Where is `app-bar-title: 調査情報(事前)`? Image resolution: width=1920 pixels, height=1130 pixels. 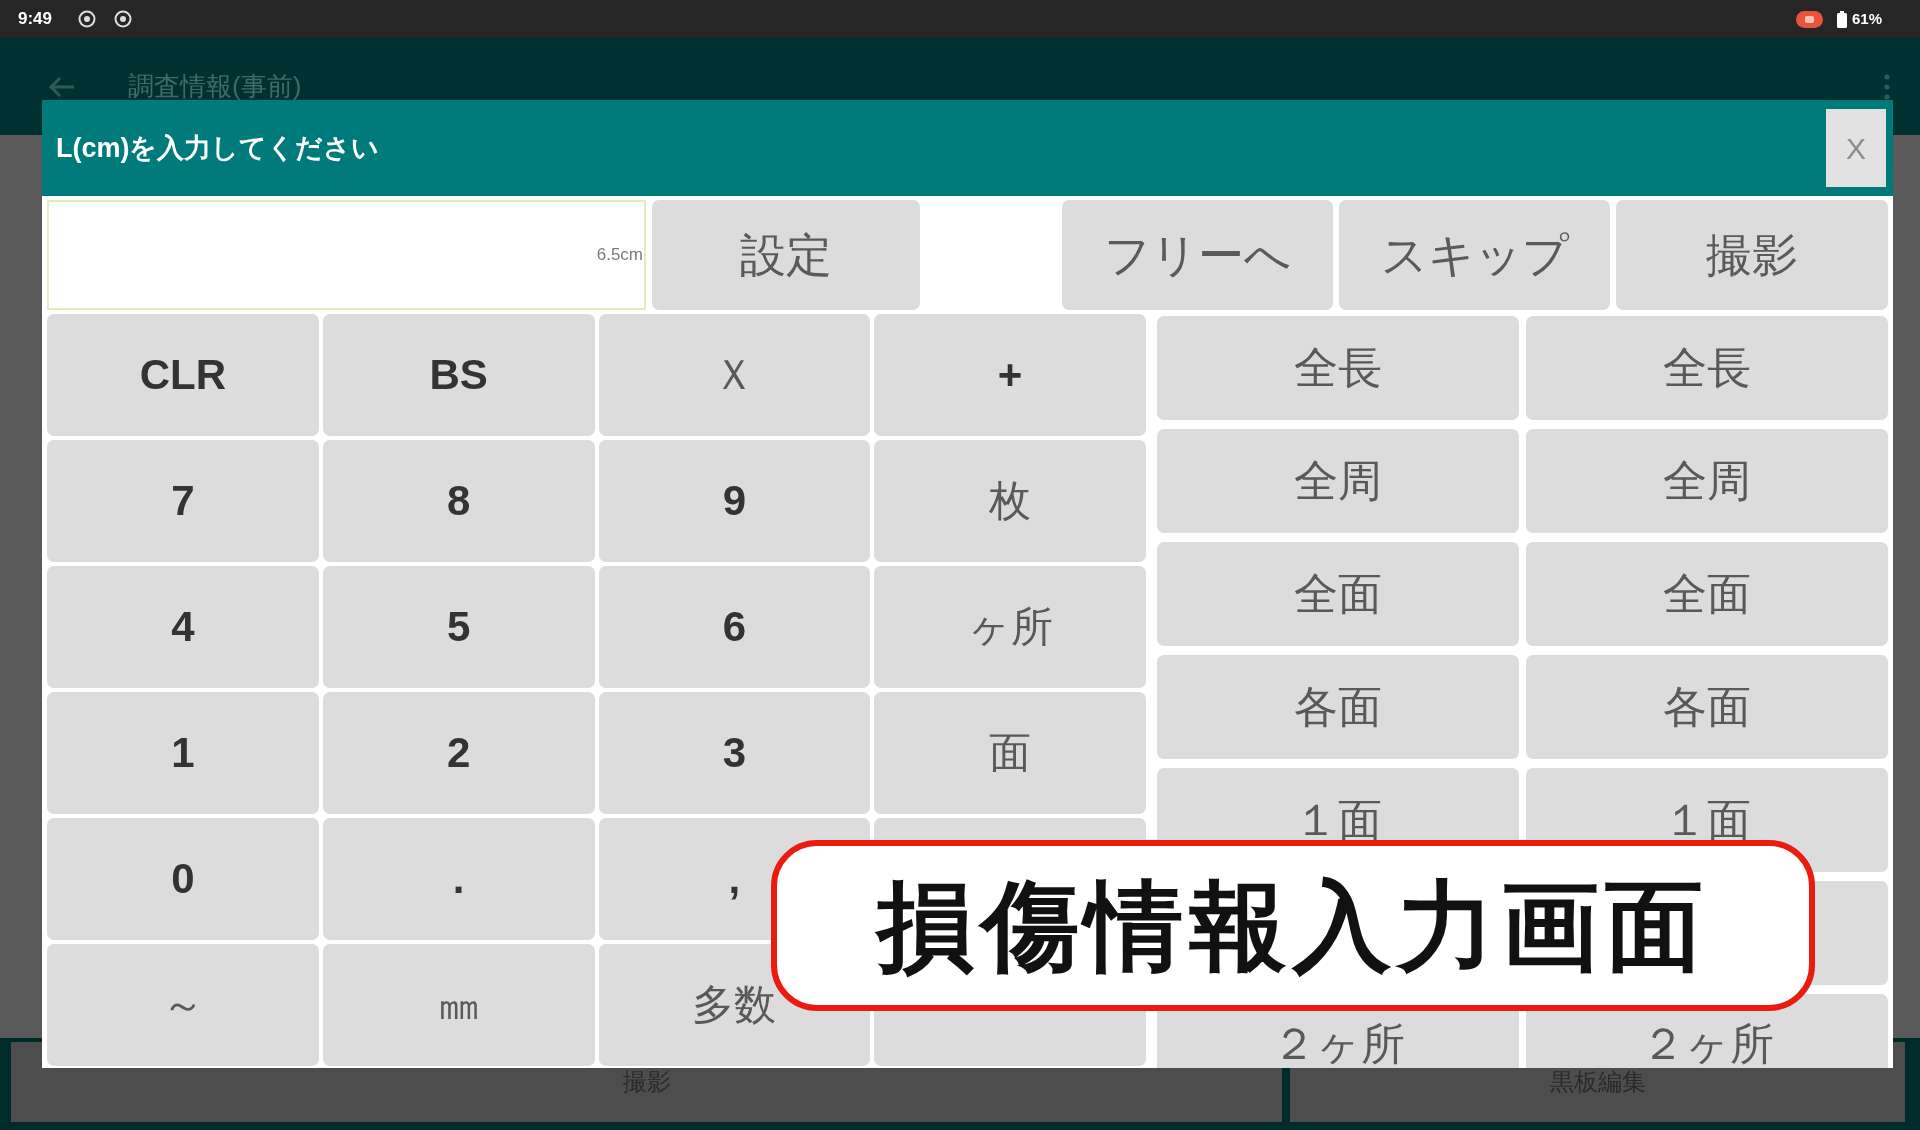
app-bar-title: 調査情報(事前) is located at coordinates (215, 86).